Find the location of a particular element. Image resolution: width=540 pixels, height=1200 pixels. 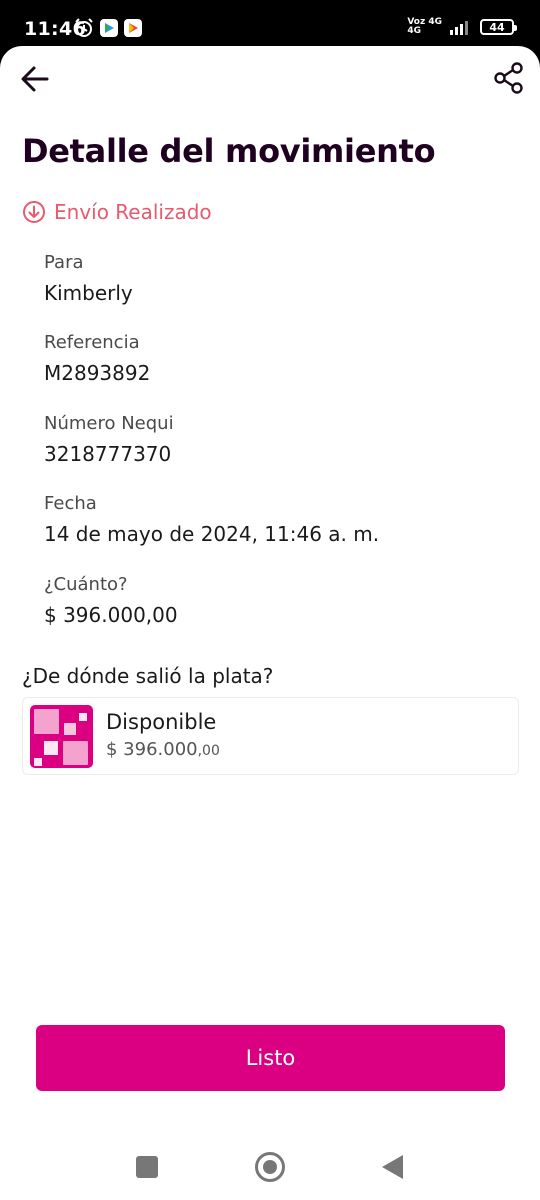

status-system-icons: Voz 4G 4G 44 is located at coordinates (462, 27).